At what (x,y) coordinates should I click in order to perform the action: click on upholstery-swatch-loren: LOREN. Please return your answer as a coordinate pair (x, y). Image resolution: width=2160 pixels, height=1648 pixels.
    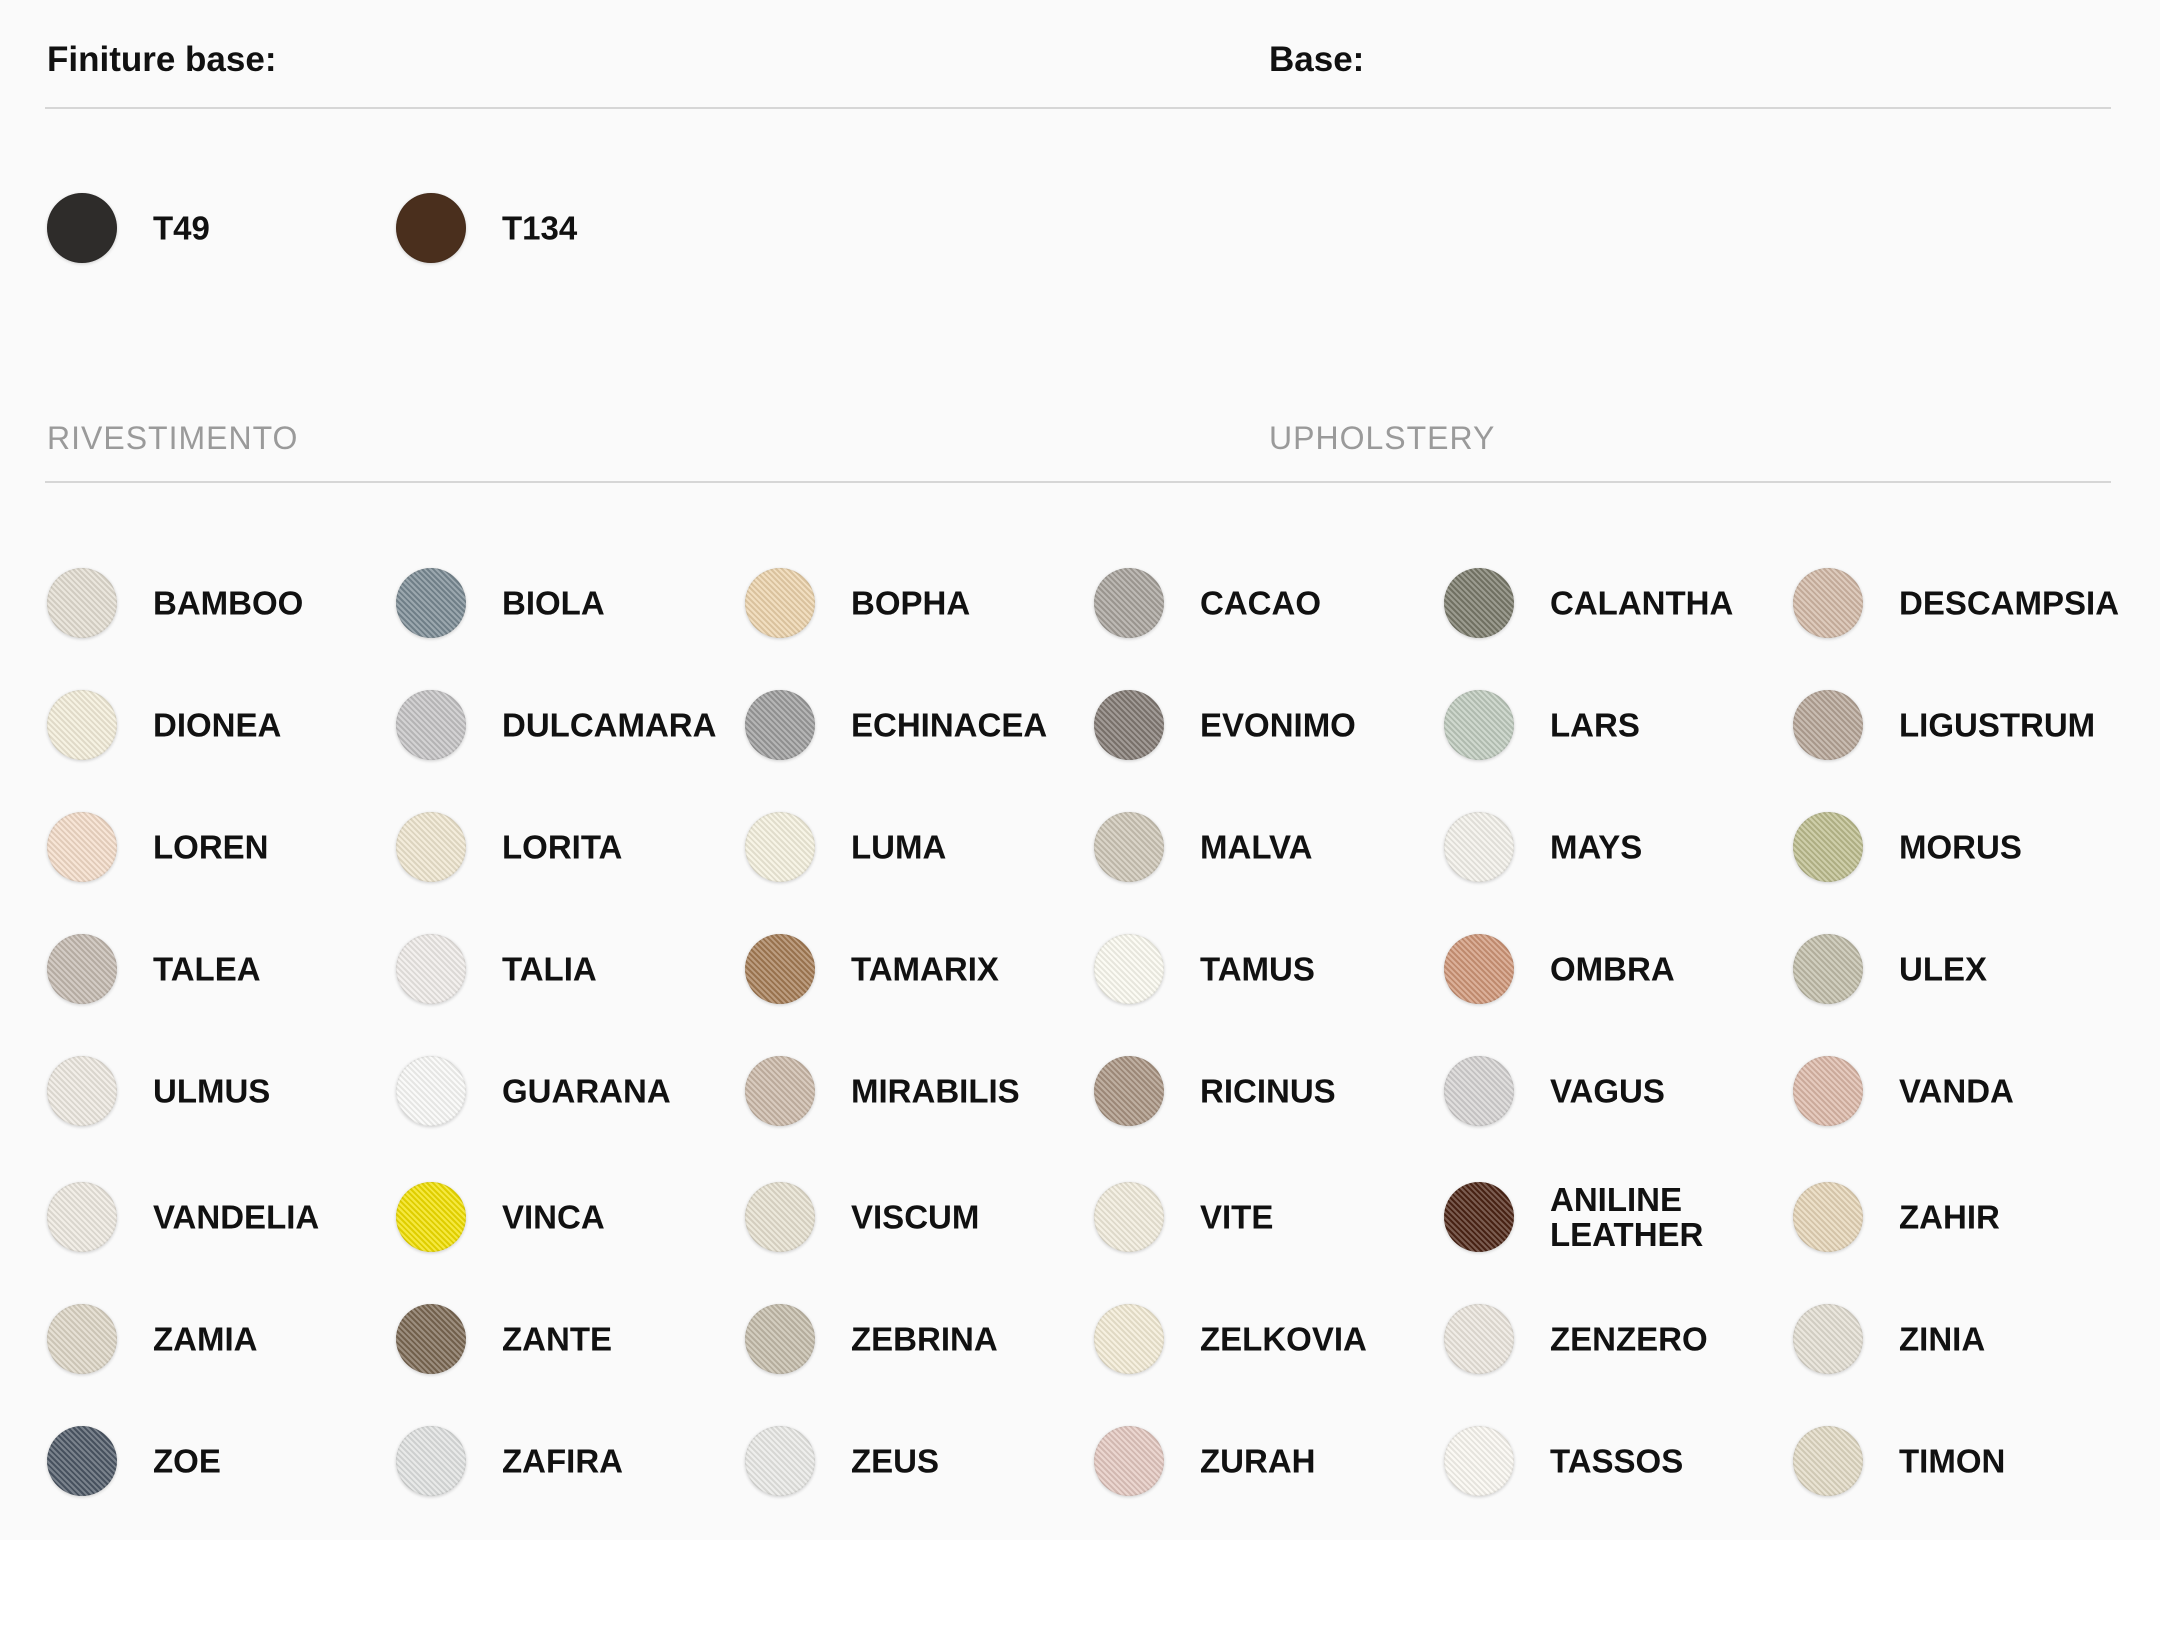
    Looking at the image, I should click on (222, 847).